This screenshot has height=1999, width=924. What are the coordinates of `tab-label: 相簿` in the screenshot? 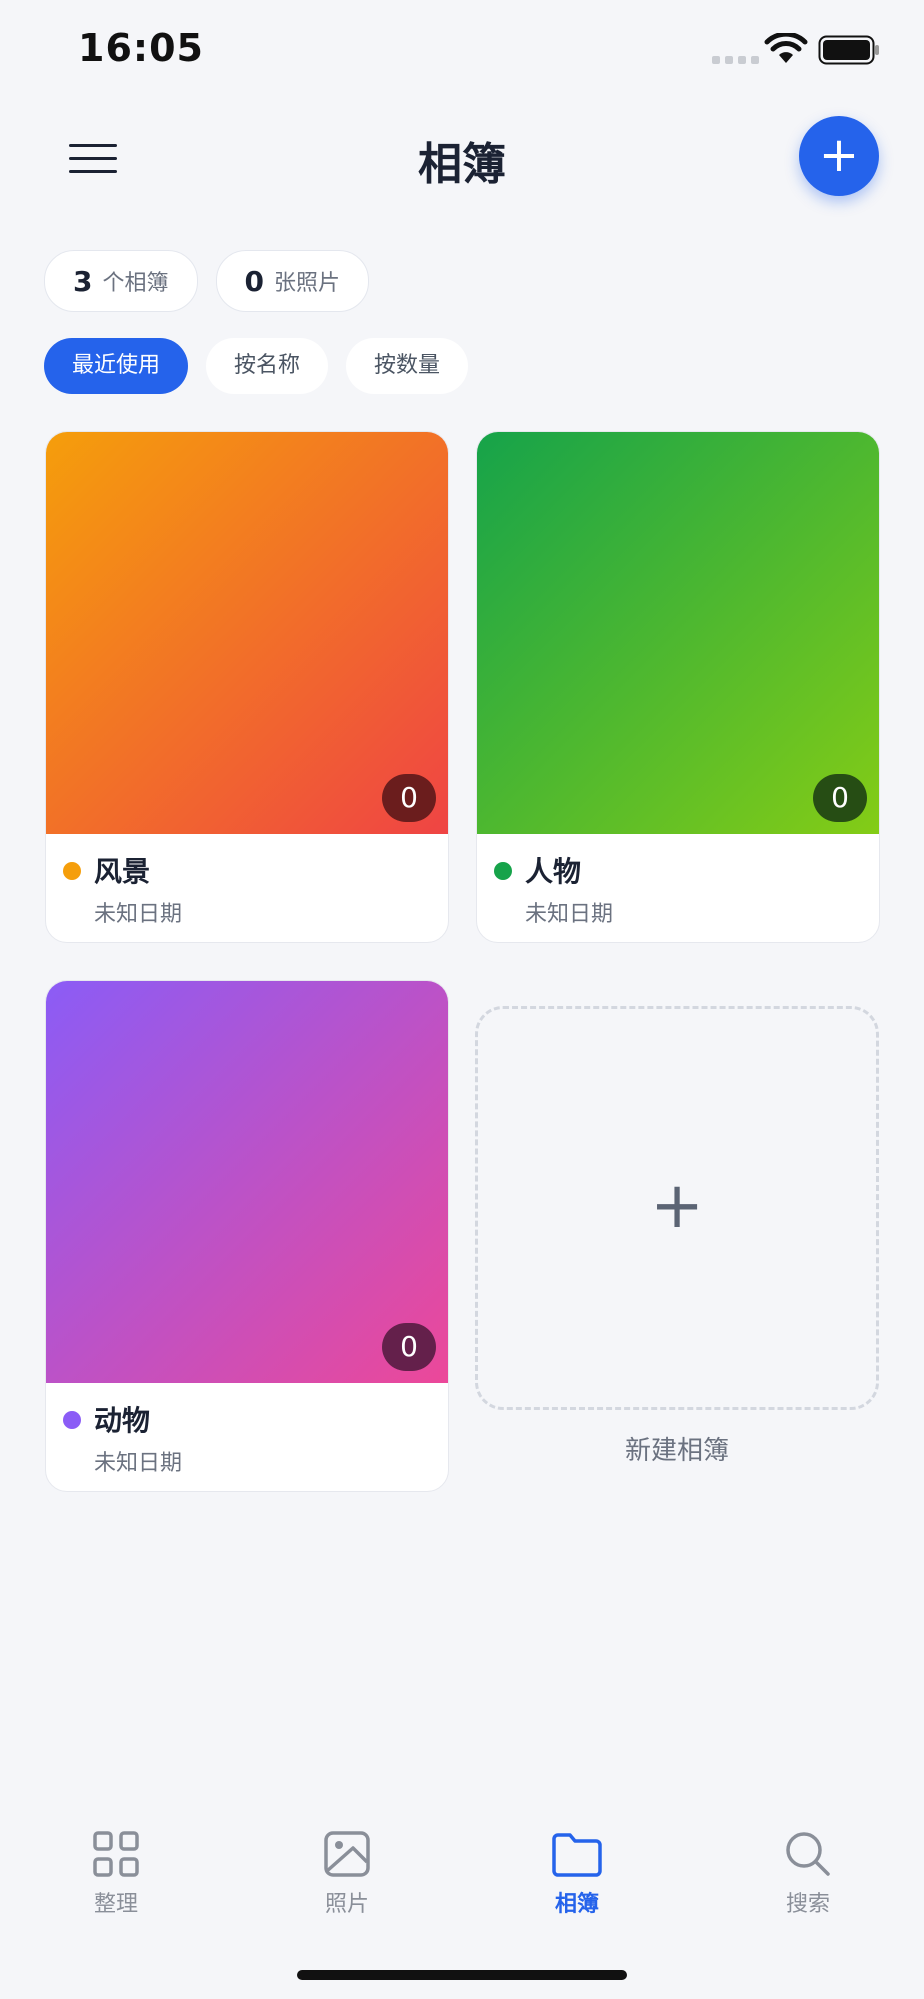 It's located at (576, 1904).